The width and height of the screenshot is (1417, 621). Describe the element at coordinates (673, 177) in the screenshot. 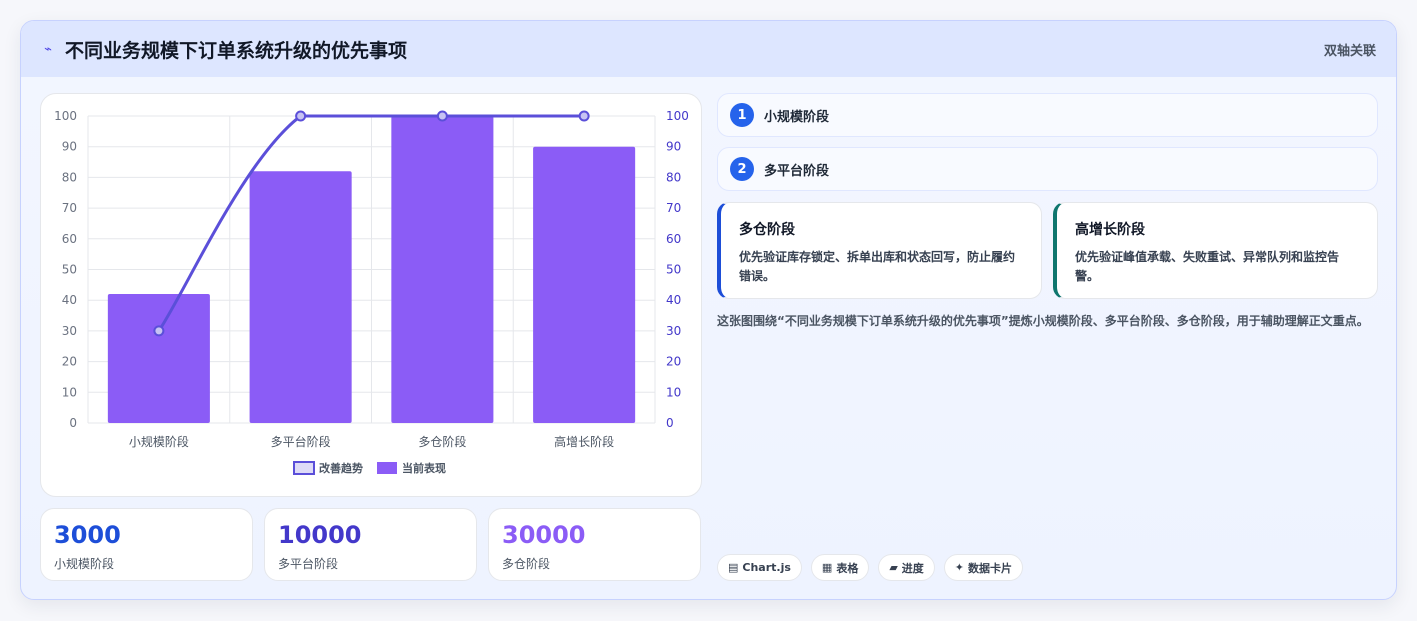

I see `y-right-tick-label: 80` at that location.